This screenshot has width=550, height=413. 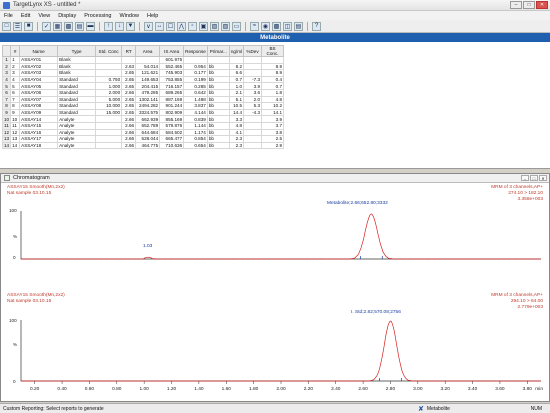 I want to click on menu-edit: Edit, so click(x=25, y=16).